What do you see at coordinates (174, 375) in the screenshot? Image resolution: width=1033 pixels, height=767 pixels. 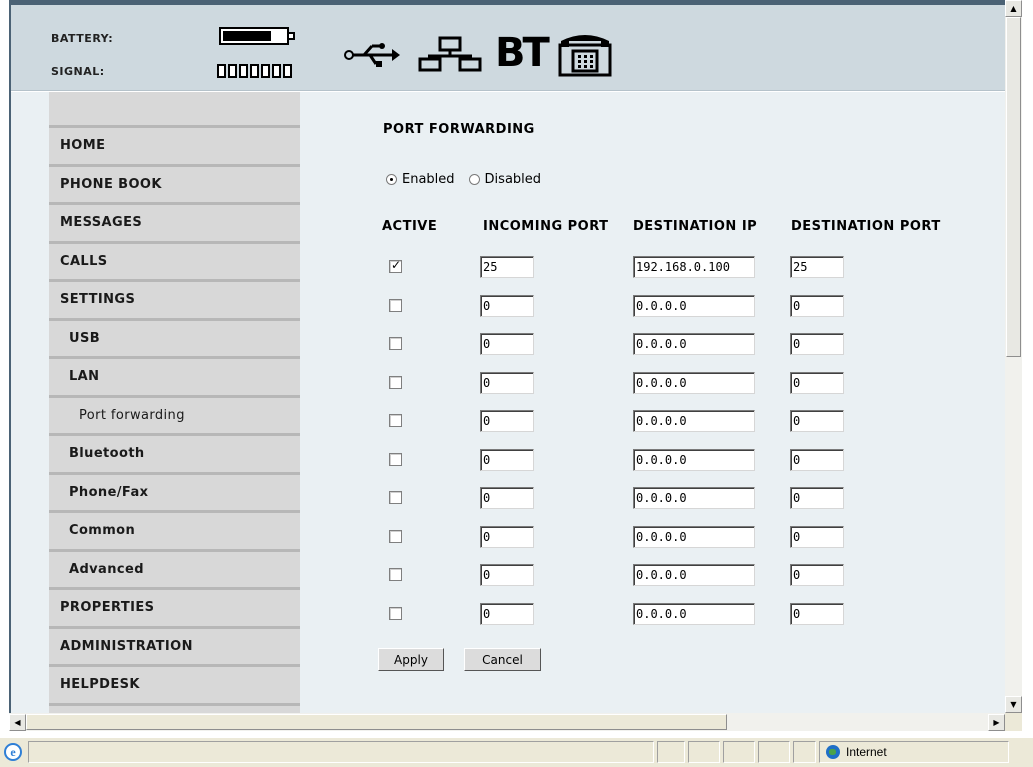 I see `sidebar-item-lan: LAN` at bounding box center [174, 375].